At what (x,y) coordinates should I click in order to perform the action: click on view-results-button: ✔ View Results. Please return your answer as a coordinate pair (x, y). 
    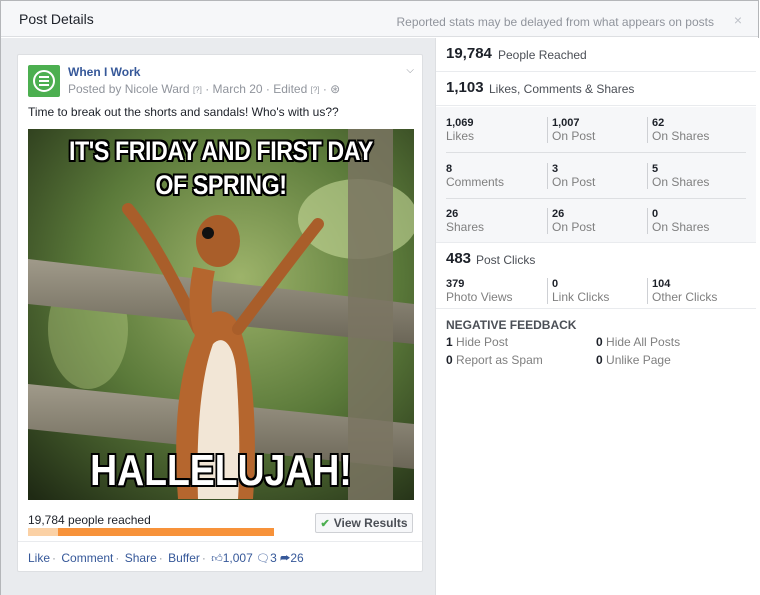
    Looking at the image, I should click on (364, 523).